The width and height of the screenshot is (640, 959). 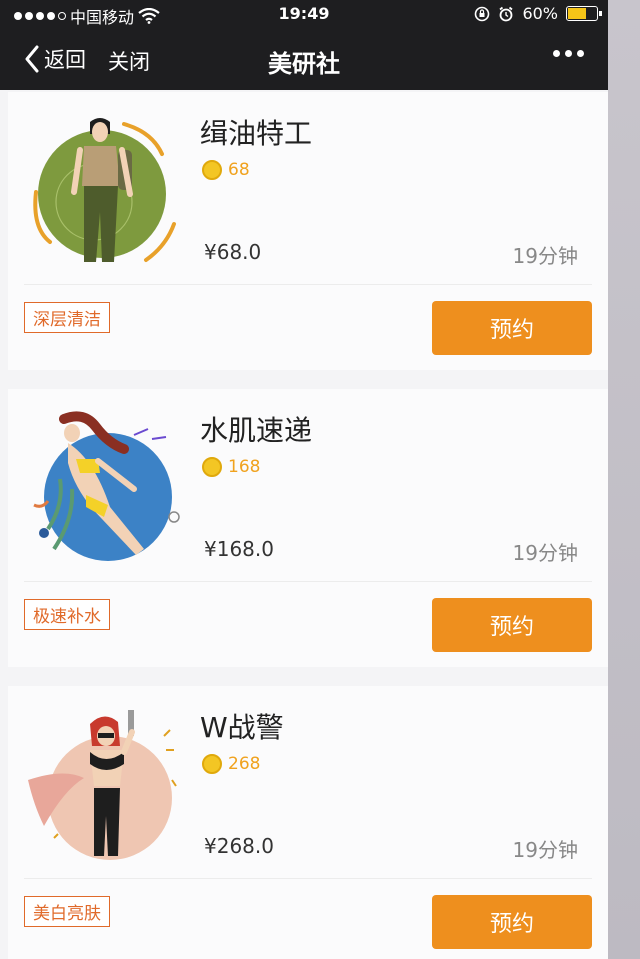 I want to click on page-title: 美研社, so click(x=304, y=64).